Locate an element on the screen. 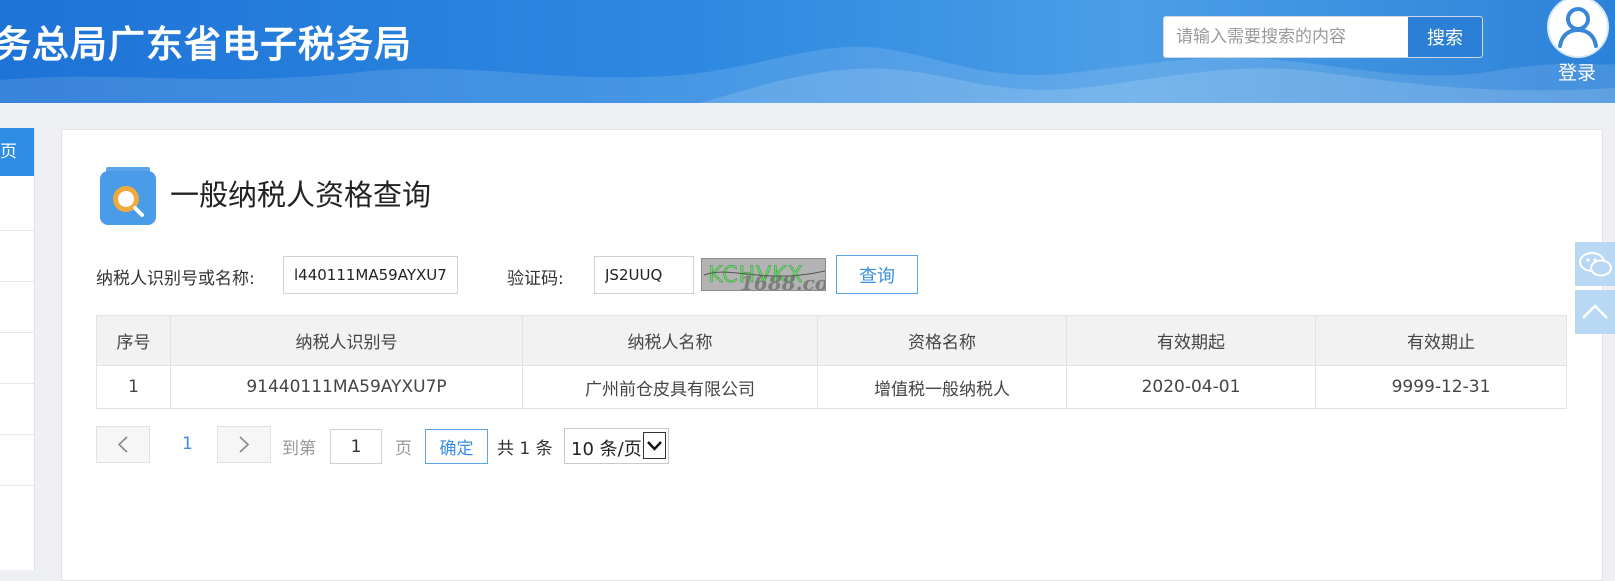 This screenshot has height=581, width=1615. next-page-button is located at coordinates (244, 444).